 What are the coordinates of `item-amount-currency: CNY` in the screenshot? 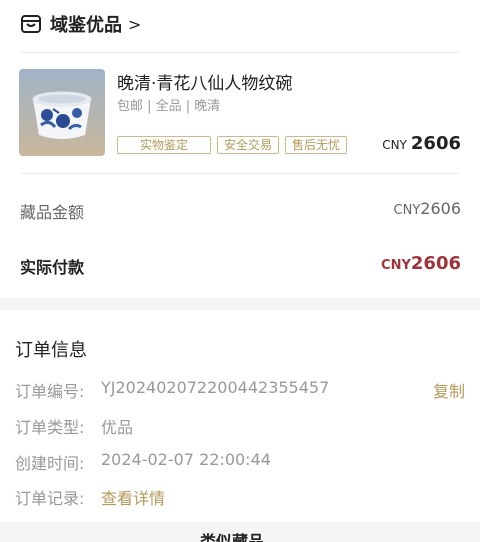 It's located at (407, 210).